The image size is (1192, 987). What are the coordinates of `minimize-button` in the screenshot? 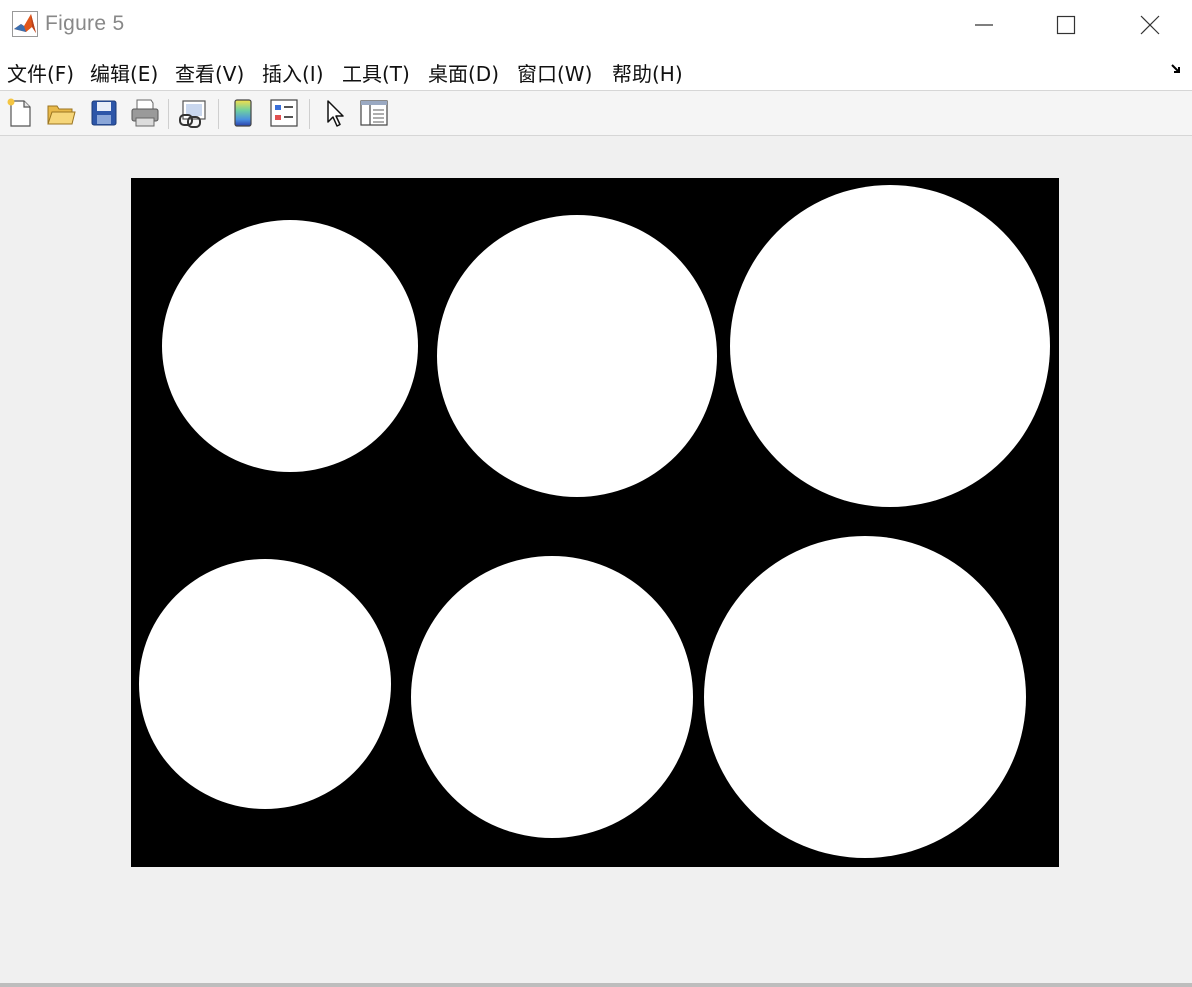 It's located at (984, 25).